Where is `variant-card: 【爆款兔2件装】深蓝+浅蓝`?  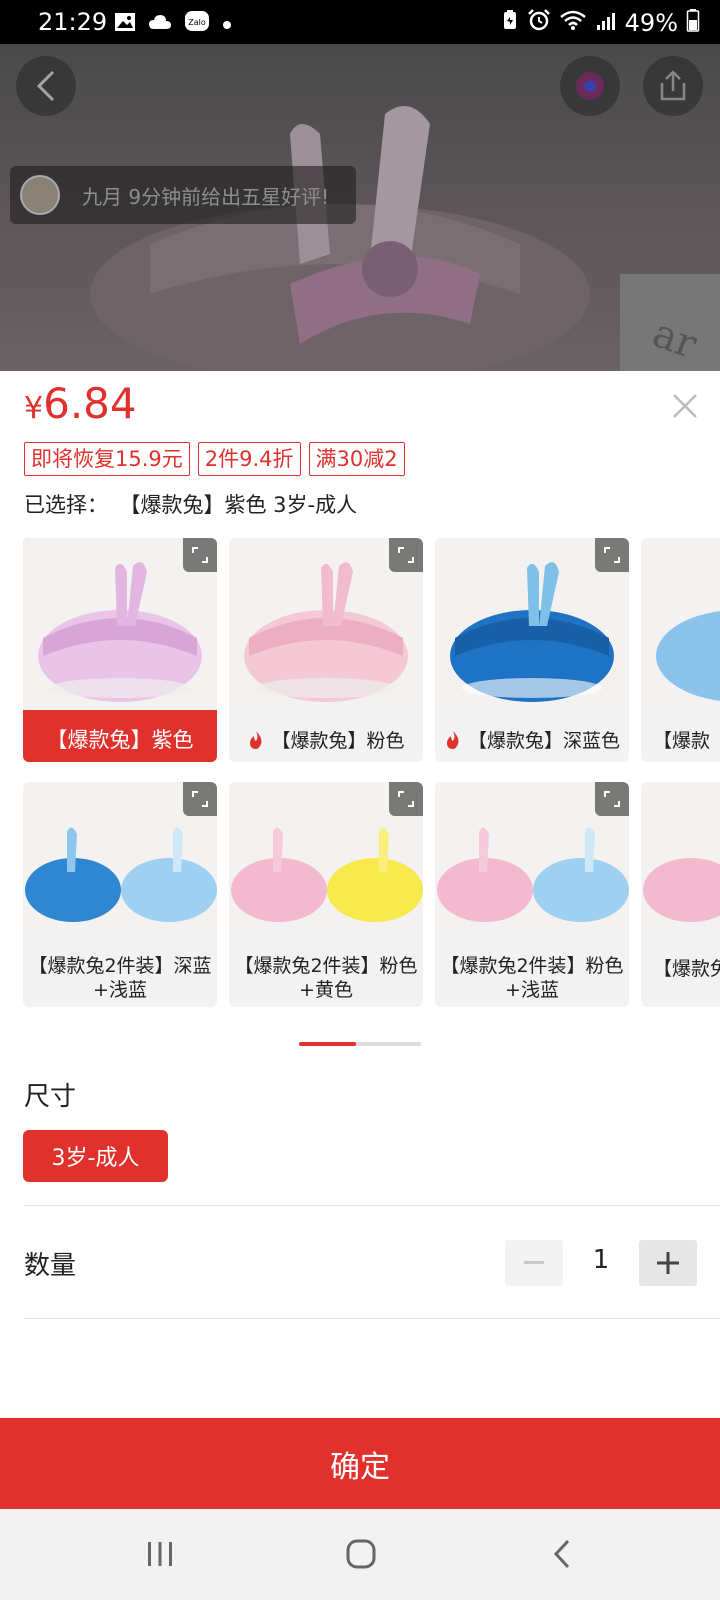 variant-card: 【爆款兔2件装】深蓝+浅蓝 is located at coordinates (120, 894).